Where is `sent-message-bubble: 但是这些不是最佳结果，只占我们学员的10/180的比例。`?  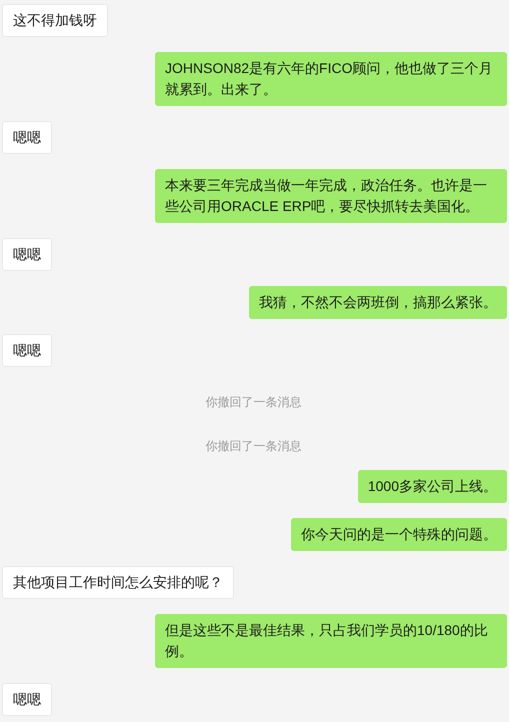
sent-message-bubble: 但是这些不是最佳结果，只占我们学员的10/180的比例。 is located at coordinates (331, 641).